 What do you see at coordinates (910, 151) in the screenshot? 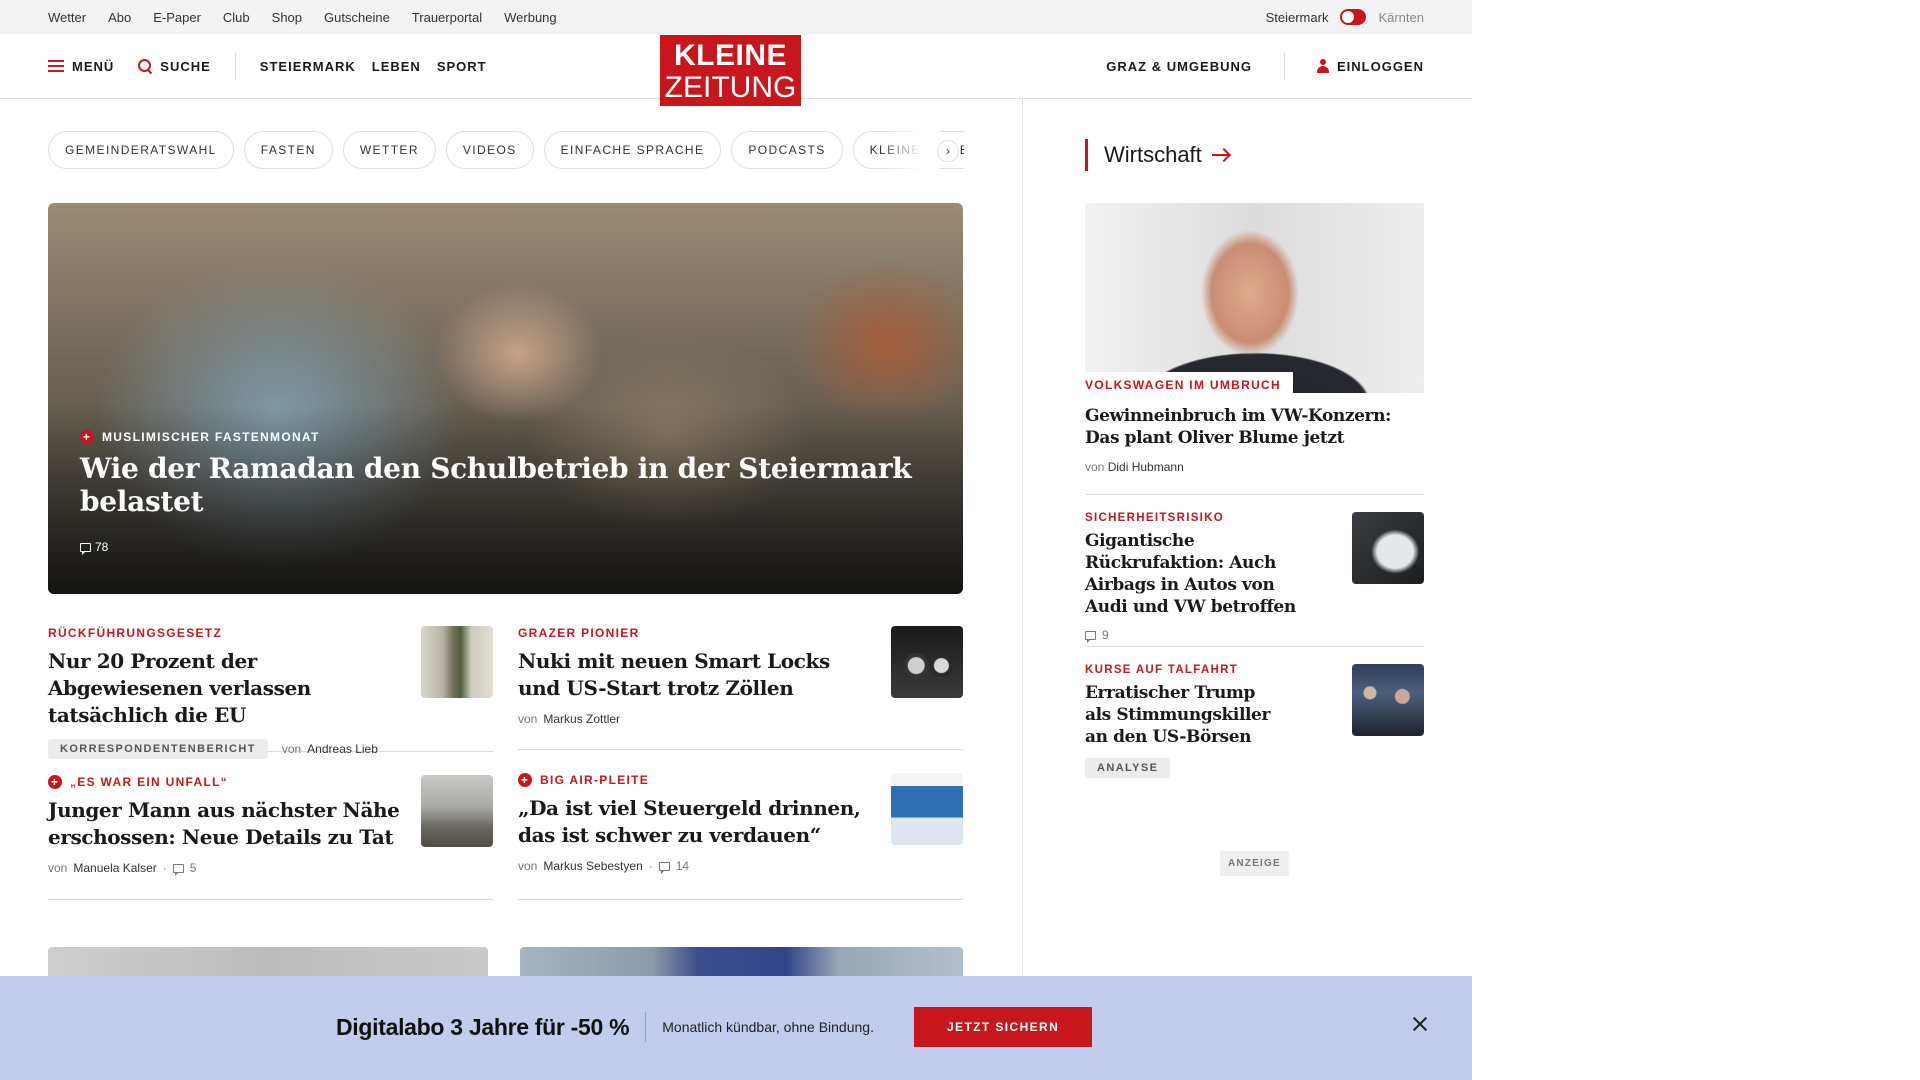
I see `chips-fade` at bounding box center [910, 151].